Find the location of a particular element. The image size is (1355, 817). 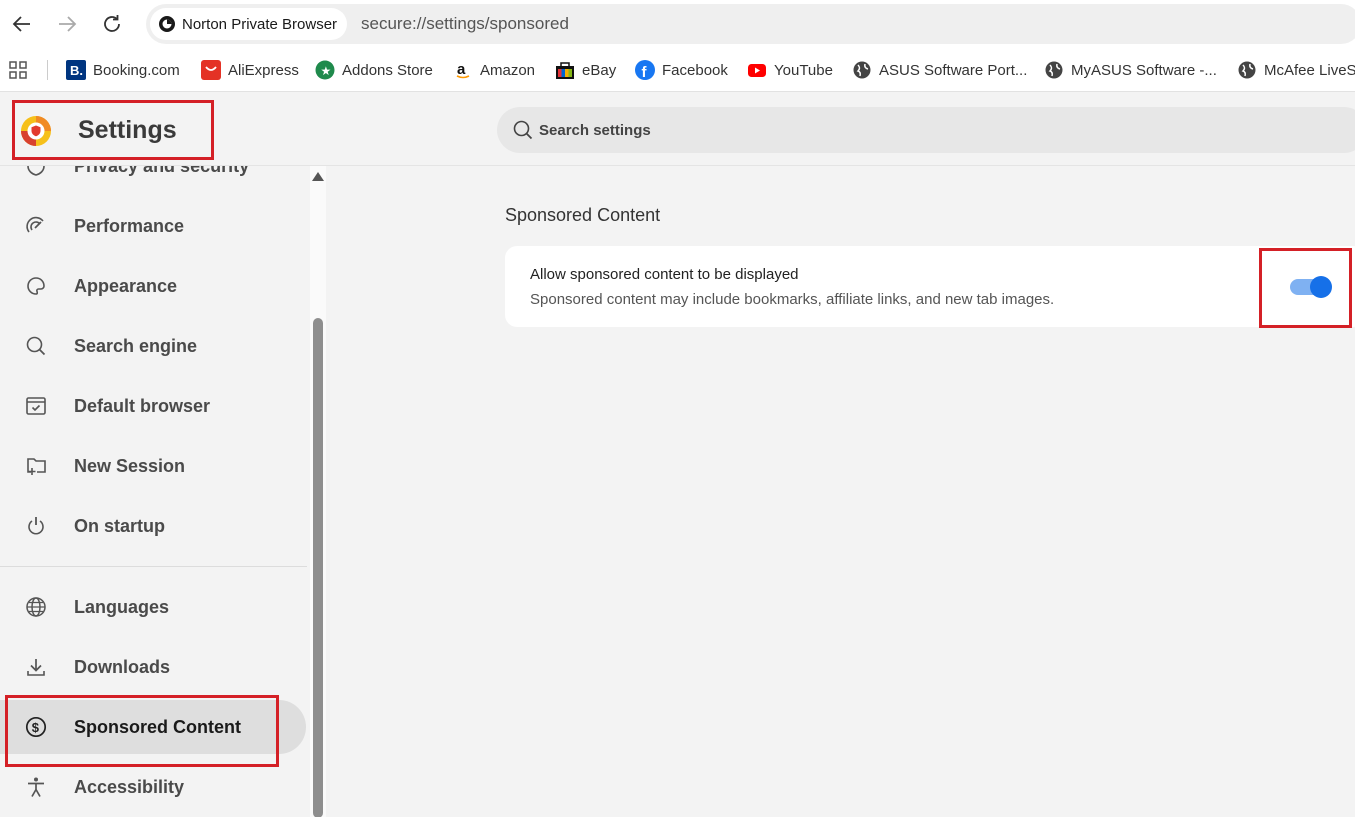

booking-icon: B. is located at coordinates (76, 70).